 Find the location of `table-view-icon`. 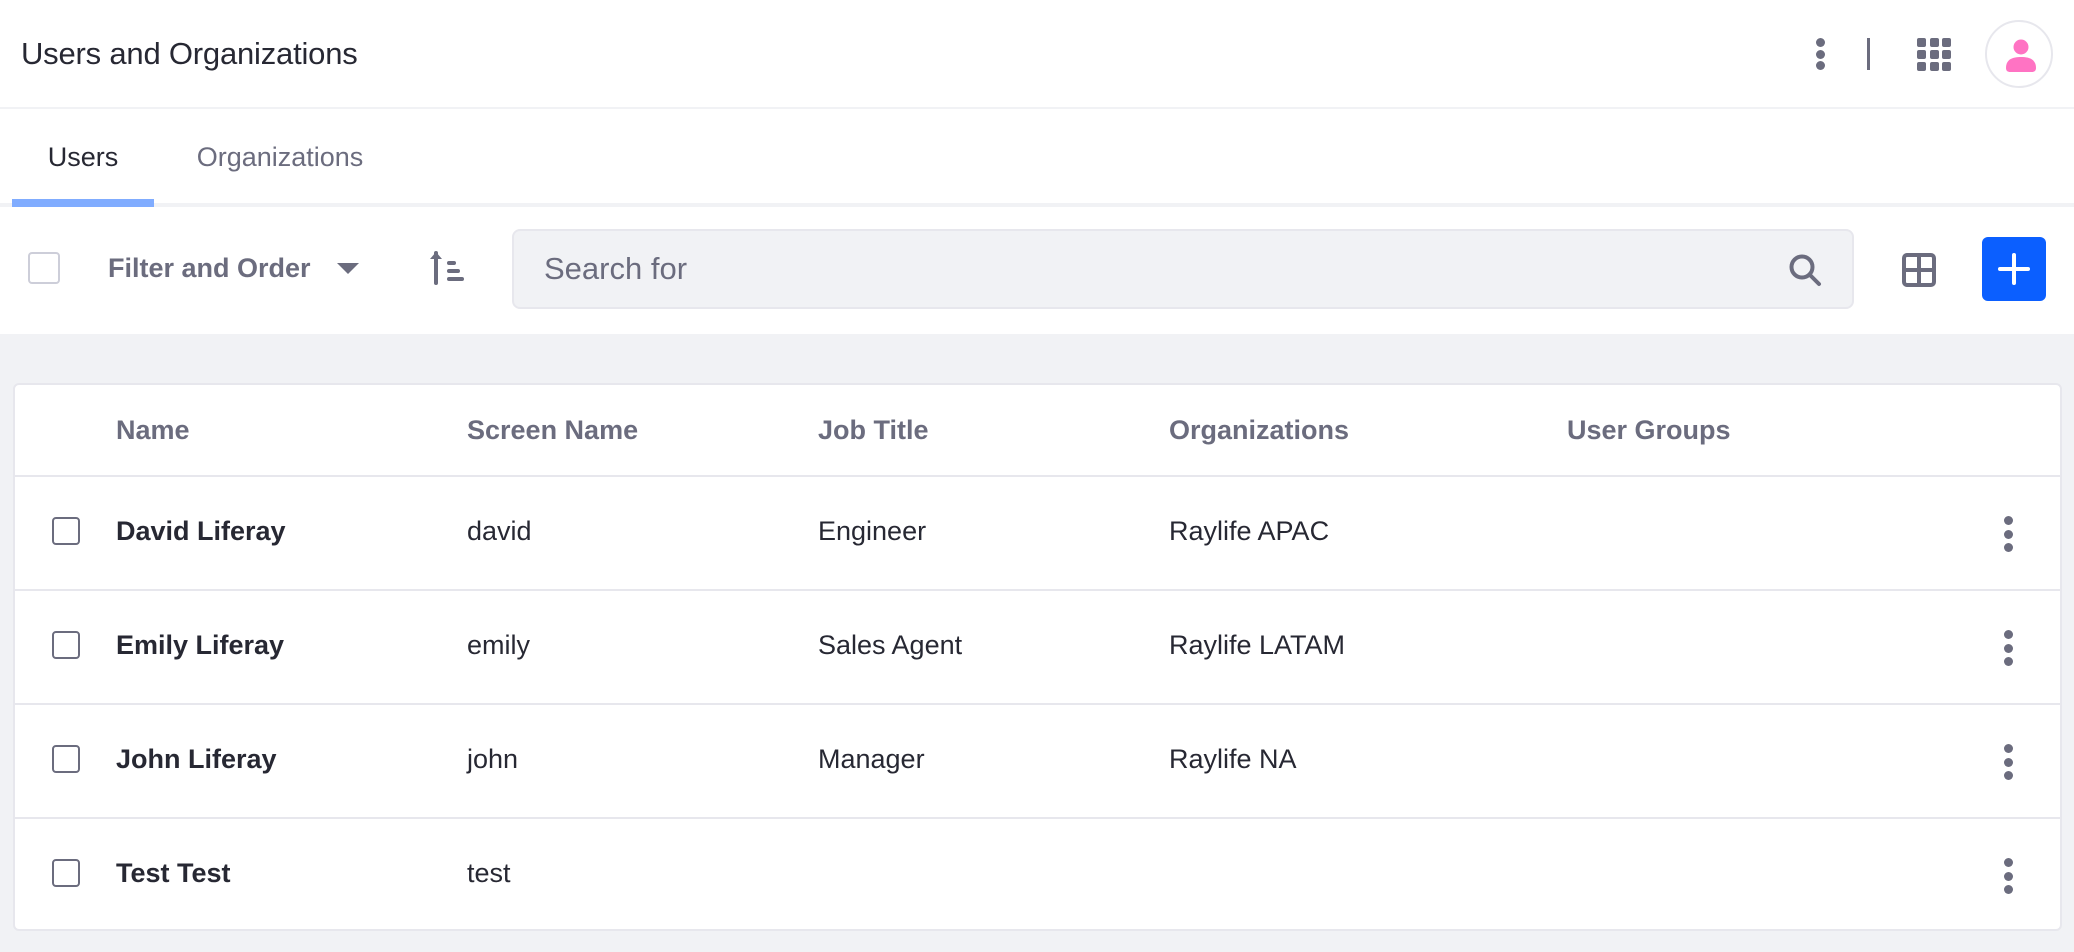

table-view-icon is located at coordinates (1919, 270).